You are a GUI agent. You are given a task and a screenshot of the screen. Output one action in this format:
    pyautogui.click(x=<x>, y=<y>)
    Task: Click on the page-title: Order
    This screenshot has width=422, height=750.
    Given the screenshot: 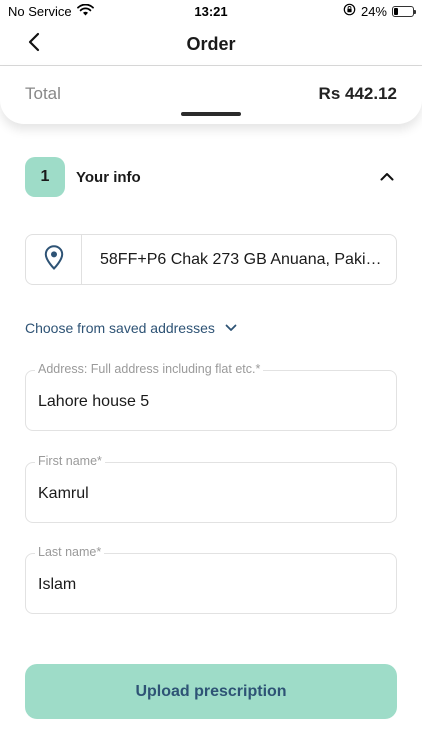 What is the action you would take?
    pyautogui.click(x=211, y=44)
    